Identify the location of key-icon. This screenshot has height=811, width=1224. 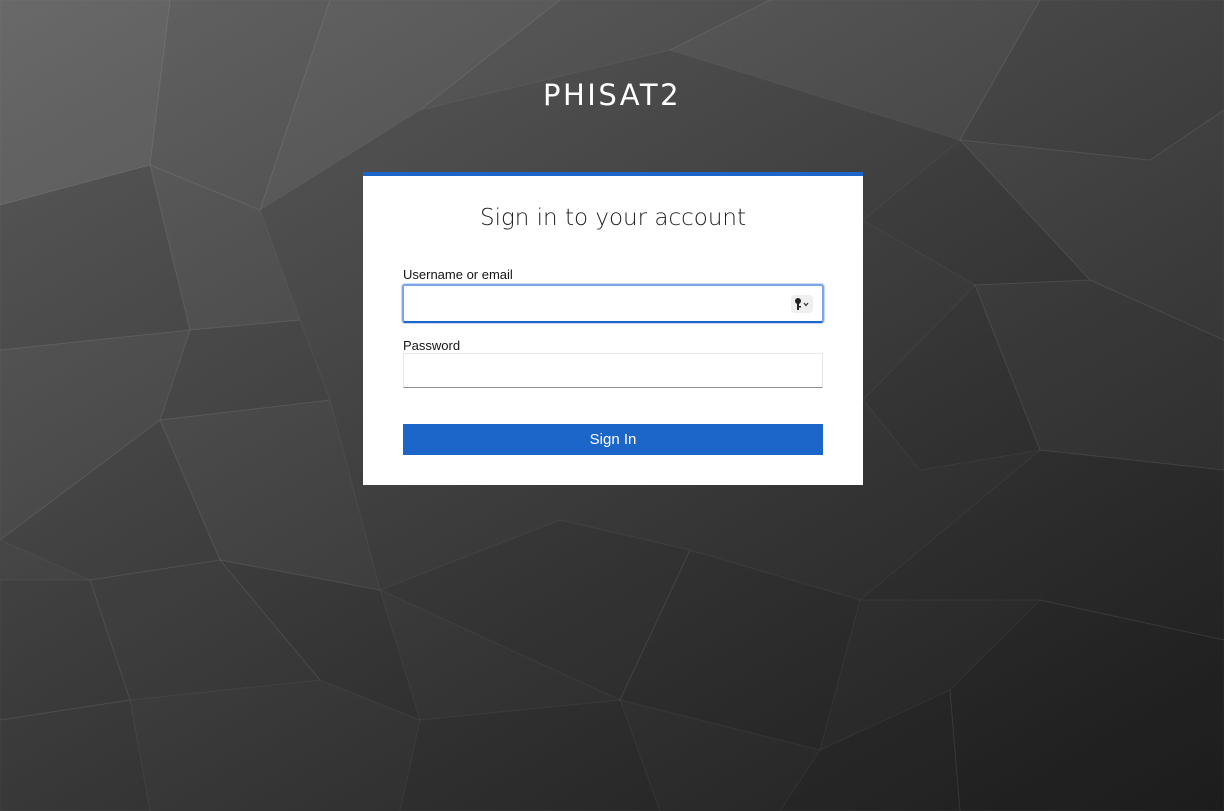
(802, 304).